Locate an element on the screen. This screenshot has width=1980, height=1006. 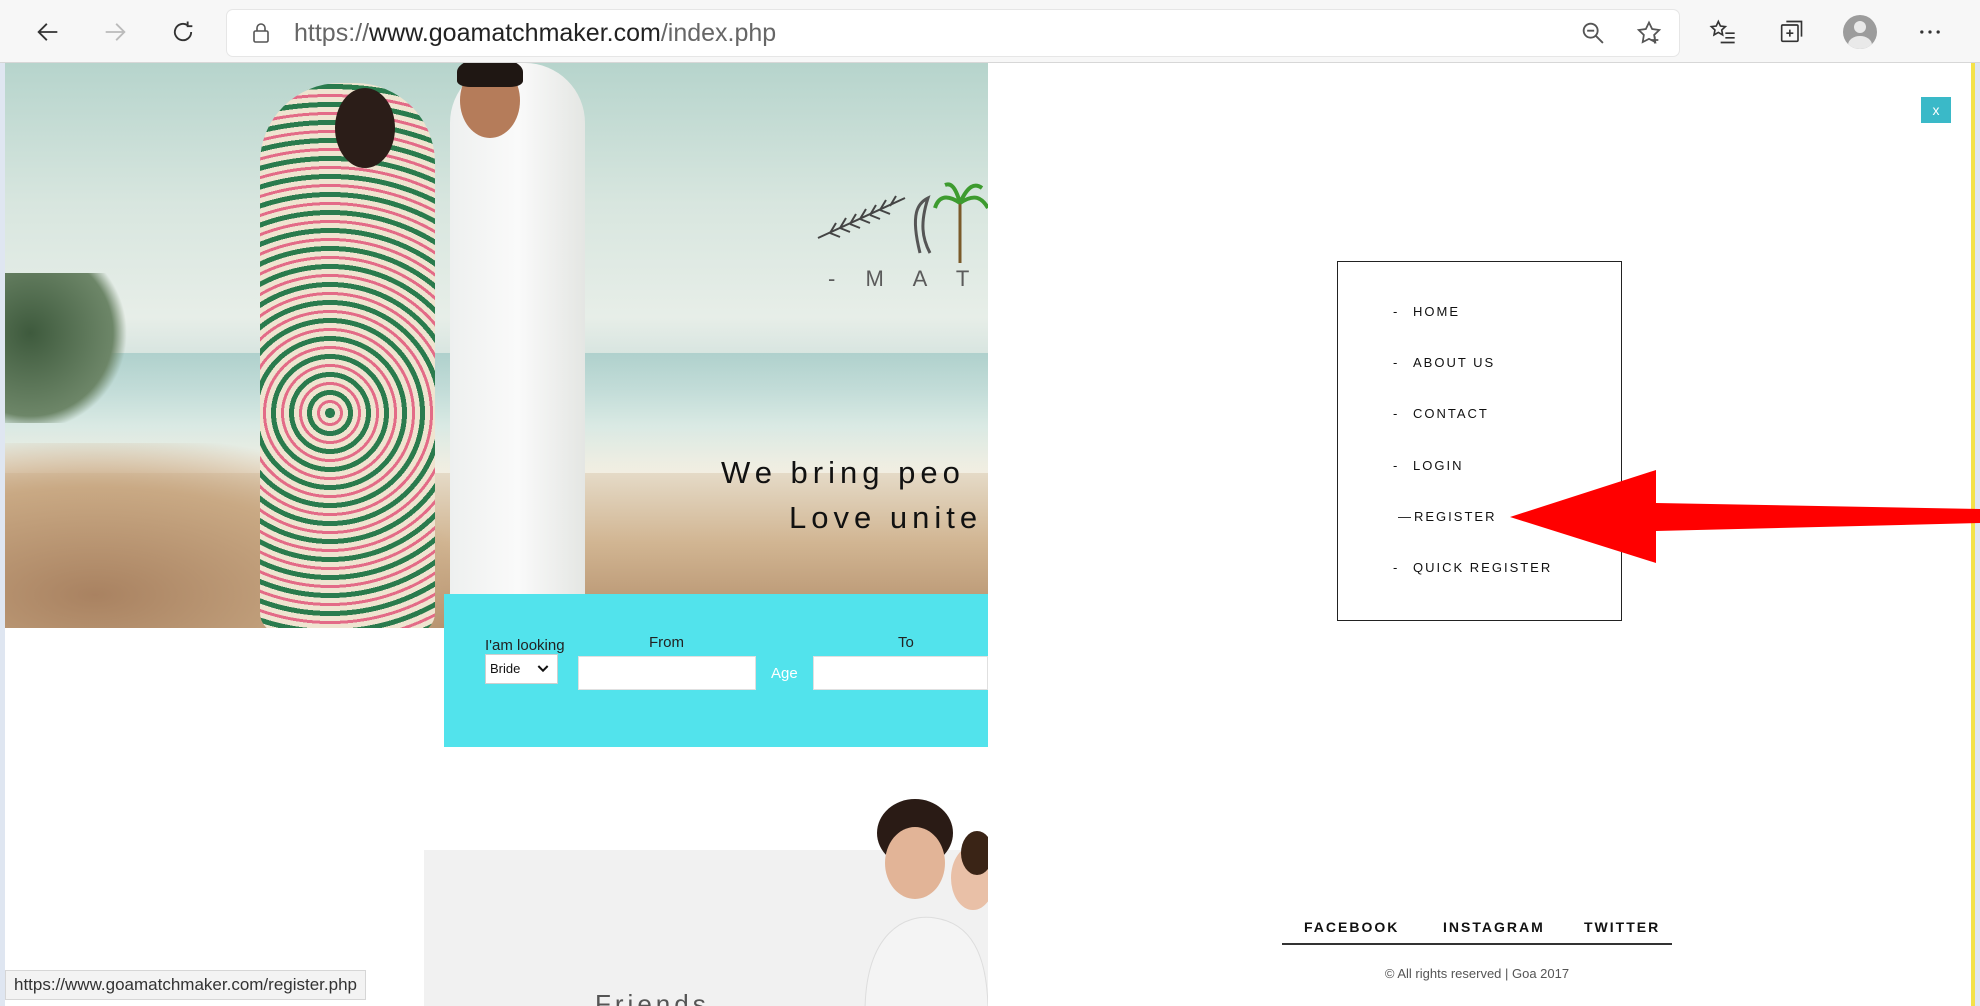
menu-dash: — is located at coordinates (1405, 516).